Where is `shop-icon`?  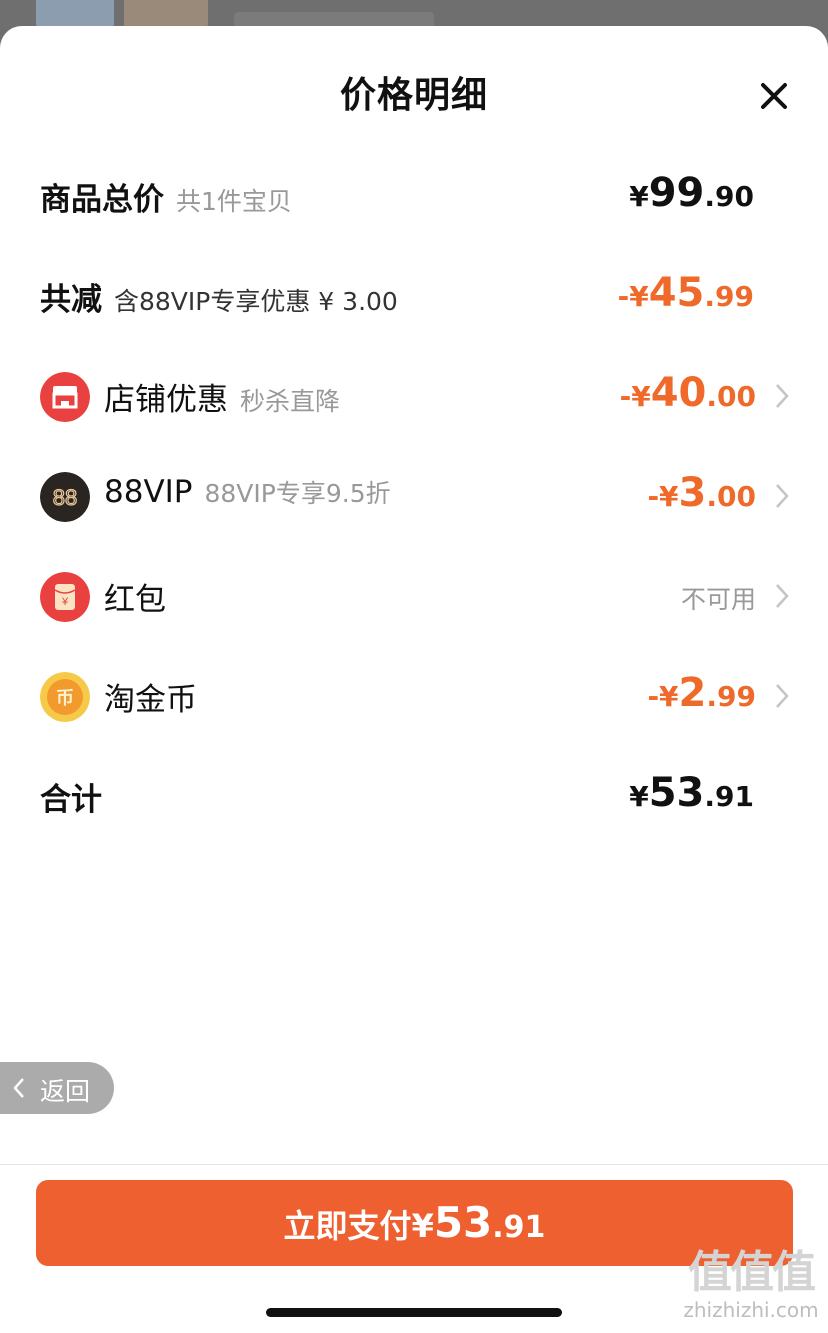 shop-icon is located at coordinates (65, 397).